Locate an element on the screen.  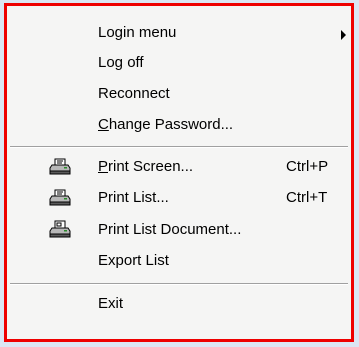
print-screen-accelerator: P is located at coordinates (103, 166).